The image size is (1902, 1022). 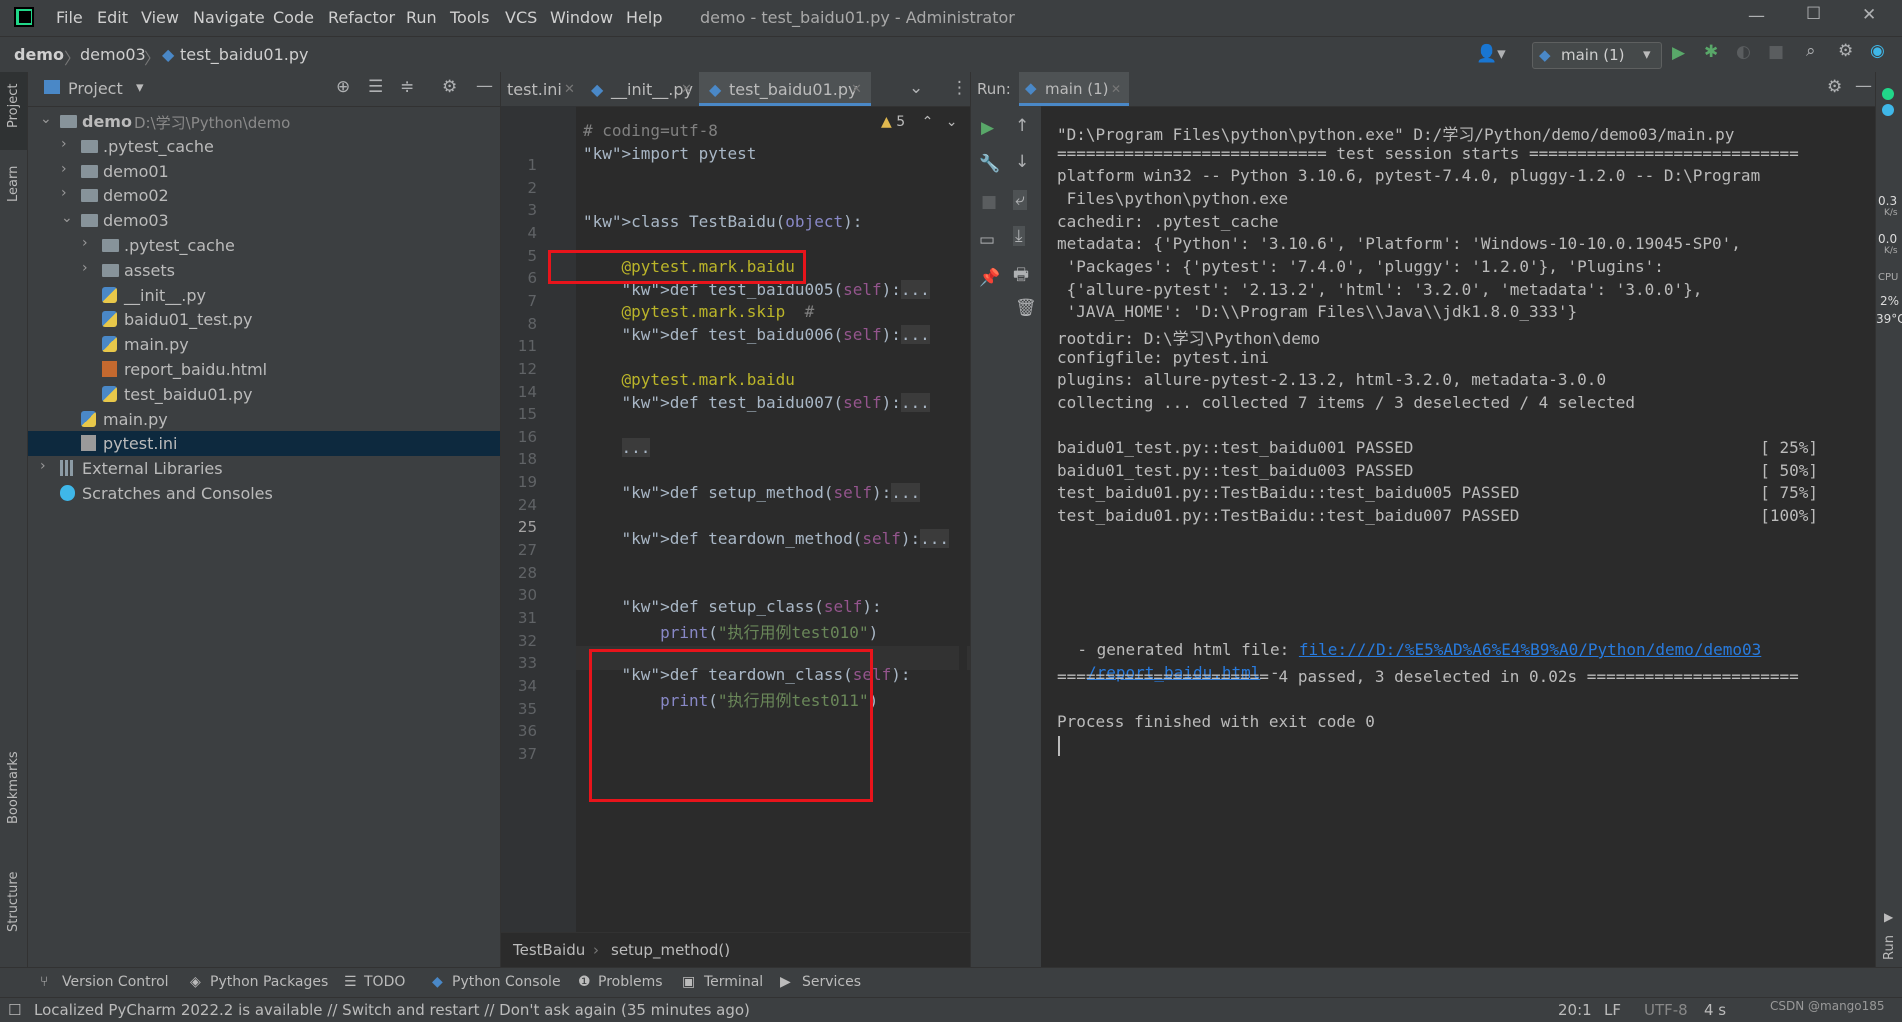 What do you see at coordinates (269, 982) in the screenshot?
I see `tool-python-packages: Python Packages` at bounding box center [269, 982].